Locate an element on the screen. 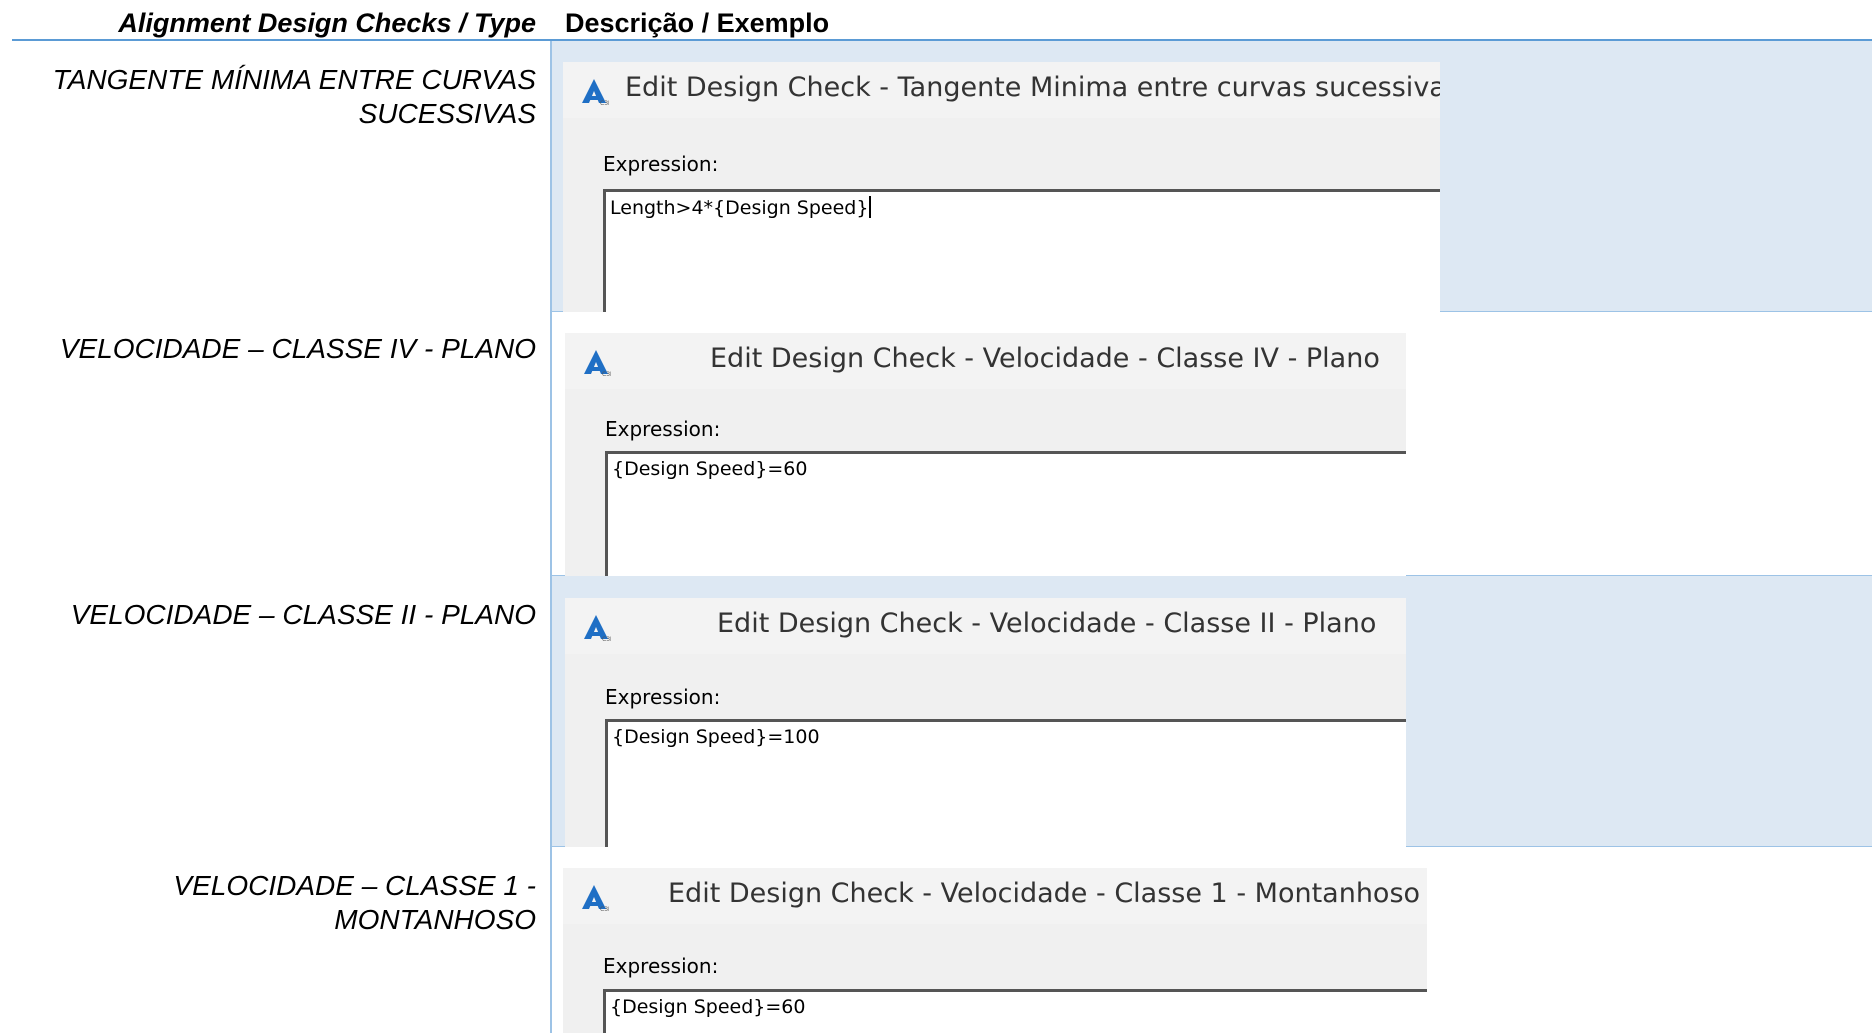  row-label: VELOCIDADE – CLASSE IV - PLANO is located at coordinates (297, 348).